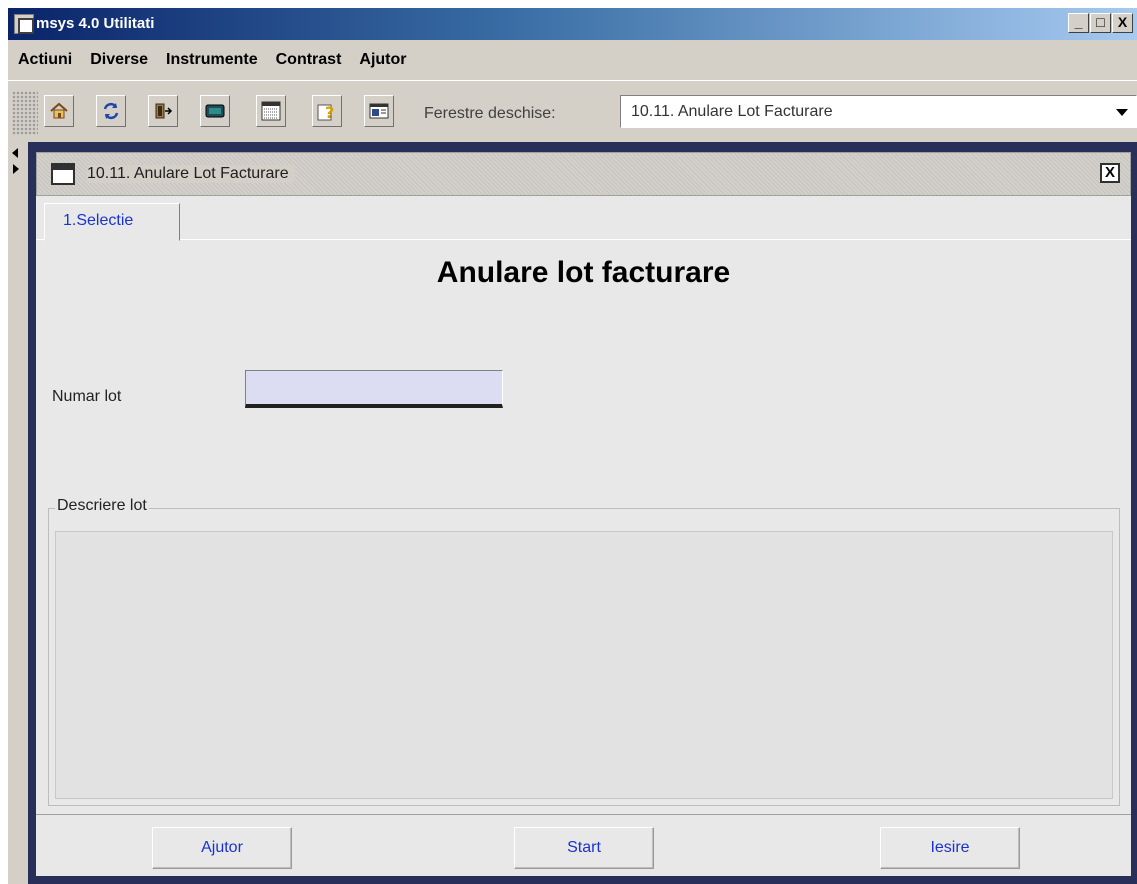  What do you see at coordinates (732, 111) in the screenshot?
I see `open-windows-value: 10.11. Anulare Lot Facturare` at bounding box center [732, 111].